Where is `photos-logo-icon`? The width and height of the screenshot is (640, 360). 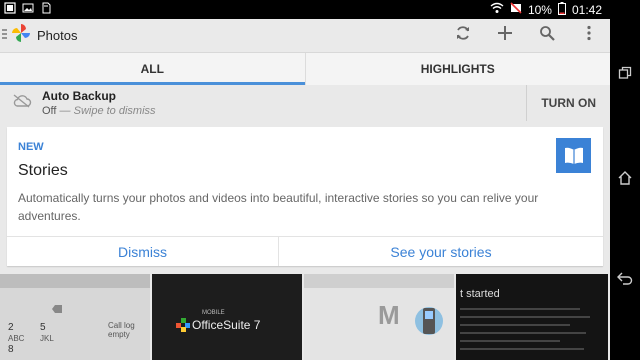 photos-logo-icon is located at coordinates (21, 35).